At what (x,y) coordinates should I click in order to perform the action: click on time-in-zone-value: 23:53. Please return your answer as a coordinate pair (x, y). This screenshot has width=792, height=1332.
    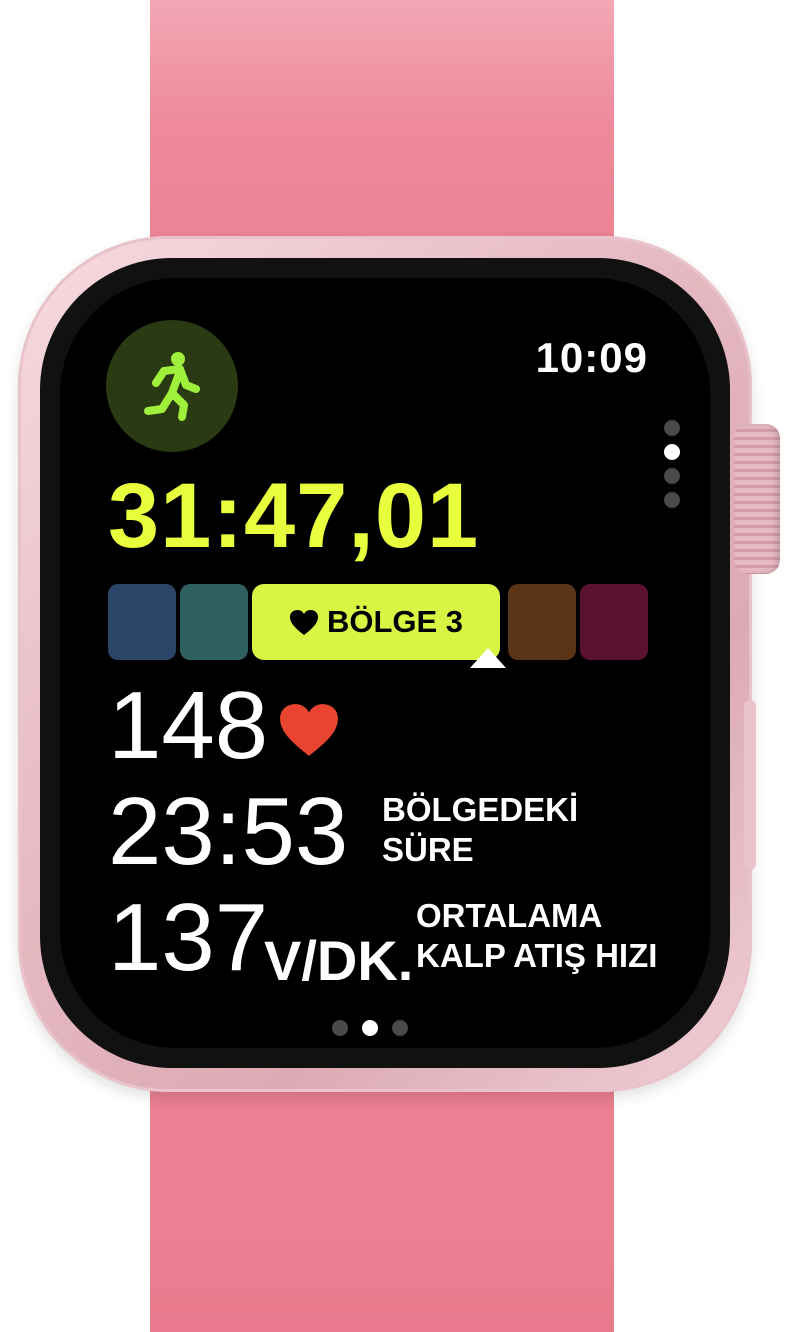
    Looking at the image, I should click on (228, 831).